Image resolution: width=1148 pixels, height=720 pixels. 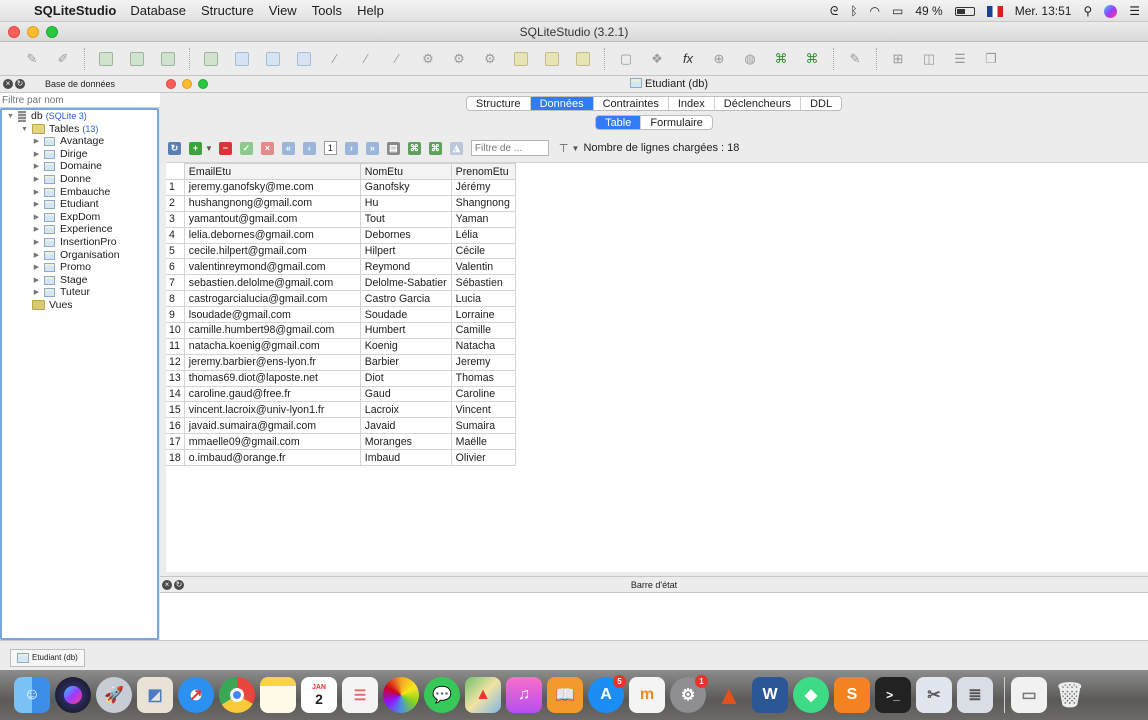 What do you see at coordinates (341, 235) in the screenshot?
I see `table-row: 4 lelia.debornes@gmail.com Debornes Lélia` at bounding box center [341, 235].